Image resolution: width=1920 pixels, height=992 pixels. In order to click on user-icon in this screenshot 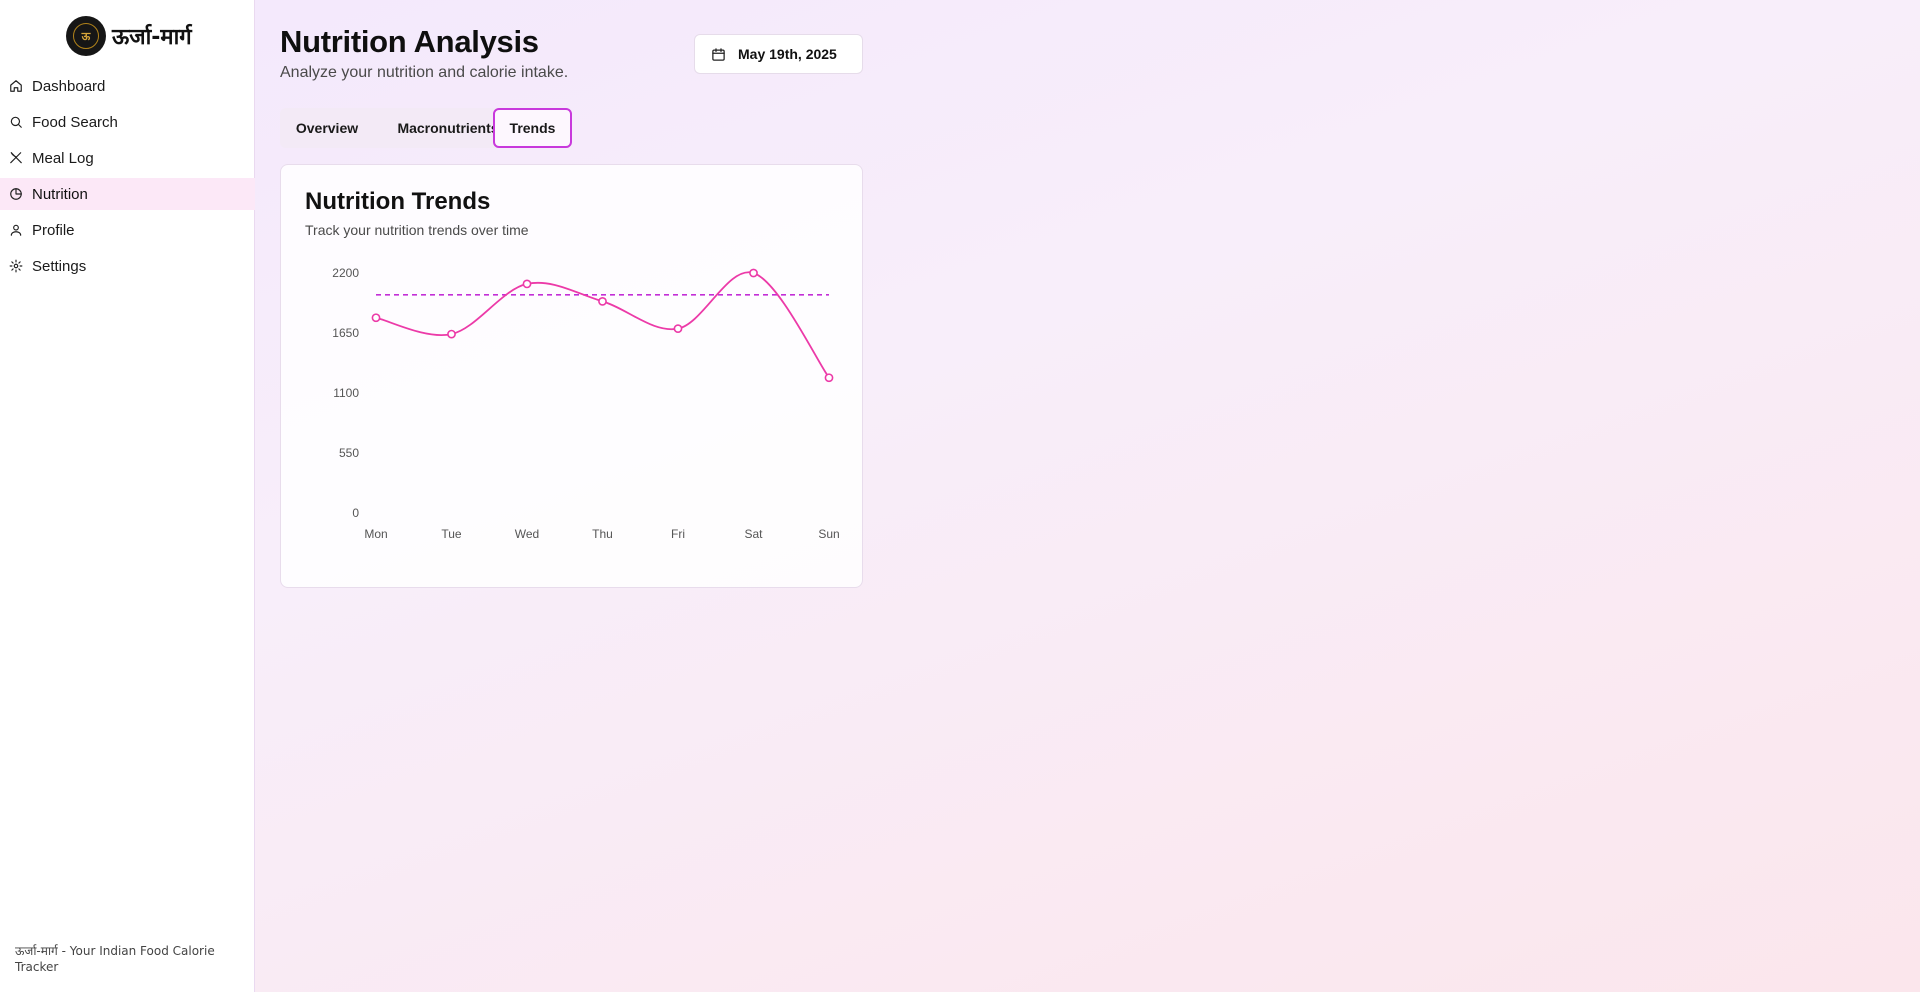, I will do `click(16, 230)`.